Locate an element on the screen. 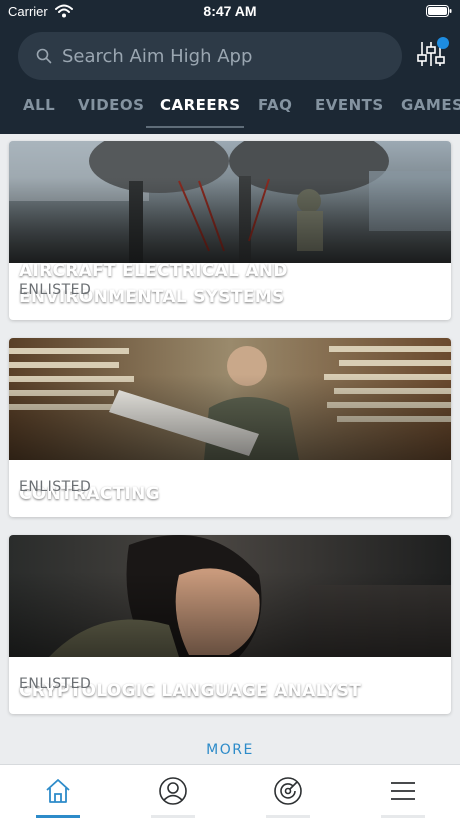 The width and height of the screenshot is (460, 818). nav-home is located at coordinates (57, 791).